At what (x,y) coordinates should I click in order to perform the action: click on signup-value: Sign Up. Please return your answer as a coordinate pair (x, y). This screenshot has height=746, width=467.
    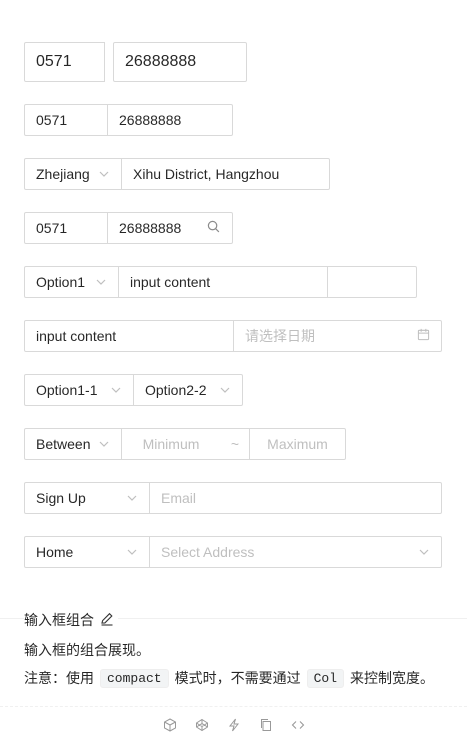
    Looking at the image, I should click on (61, 498).